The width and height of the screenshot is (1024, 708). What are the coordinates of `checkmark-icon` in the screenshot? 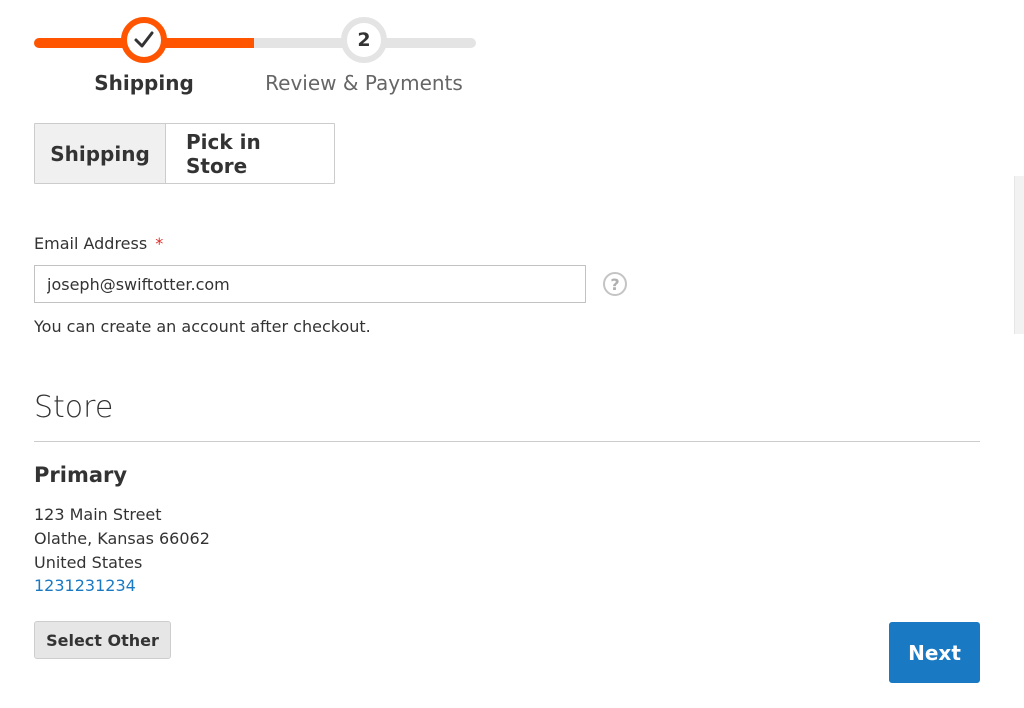 It's located at (144, 39).